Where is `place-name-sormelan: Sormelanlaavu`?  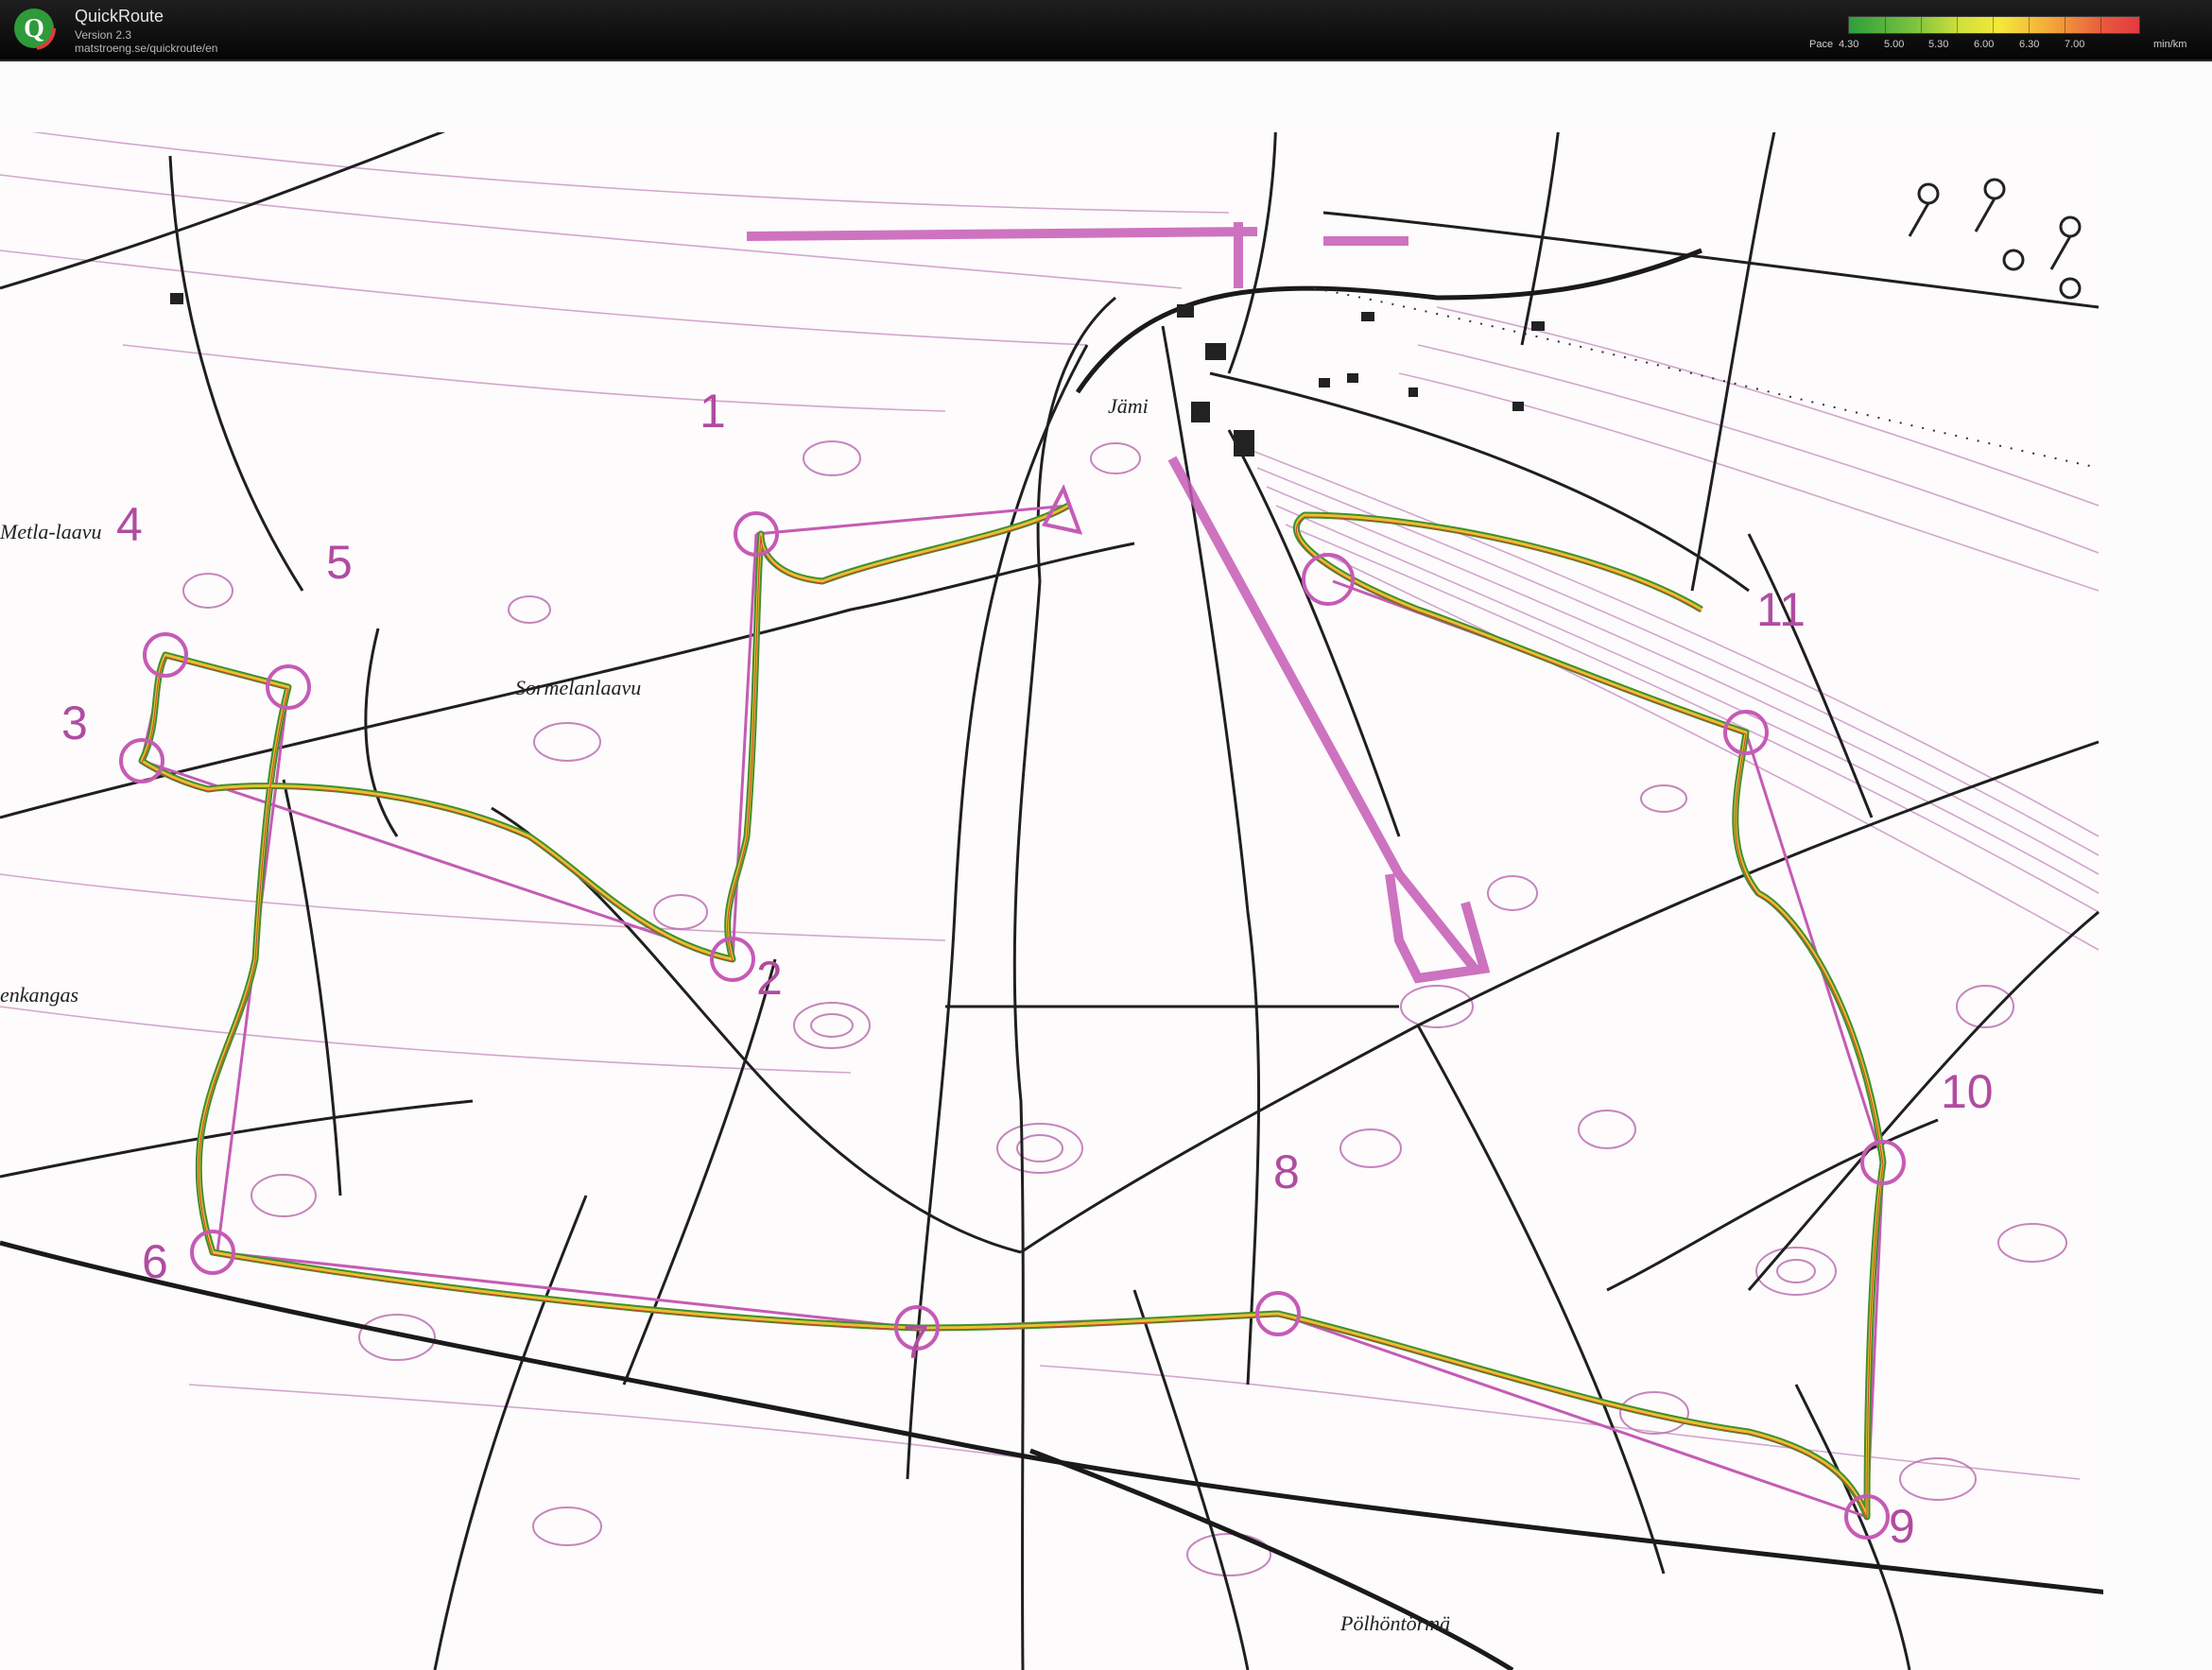
place-name-sormelan: Sormelanlaavu is located at coordinates (578, 688).